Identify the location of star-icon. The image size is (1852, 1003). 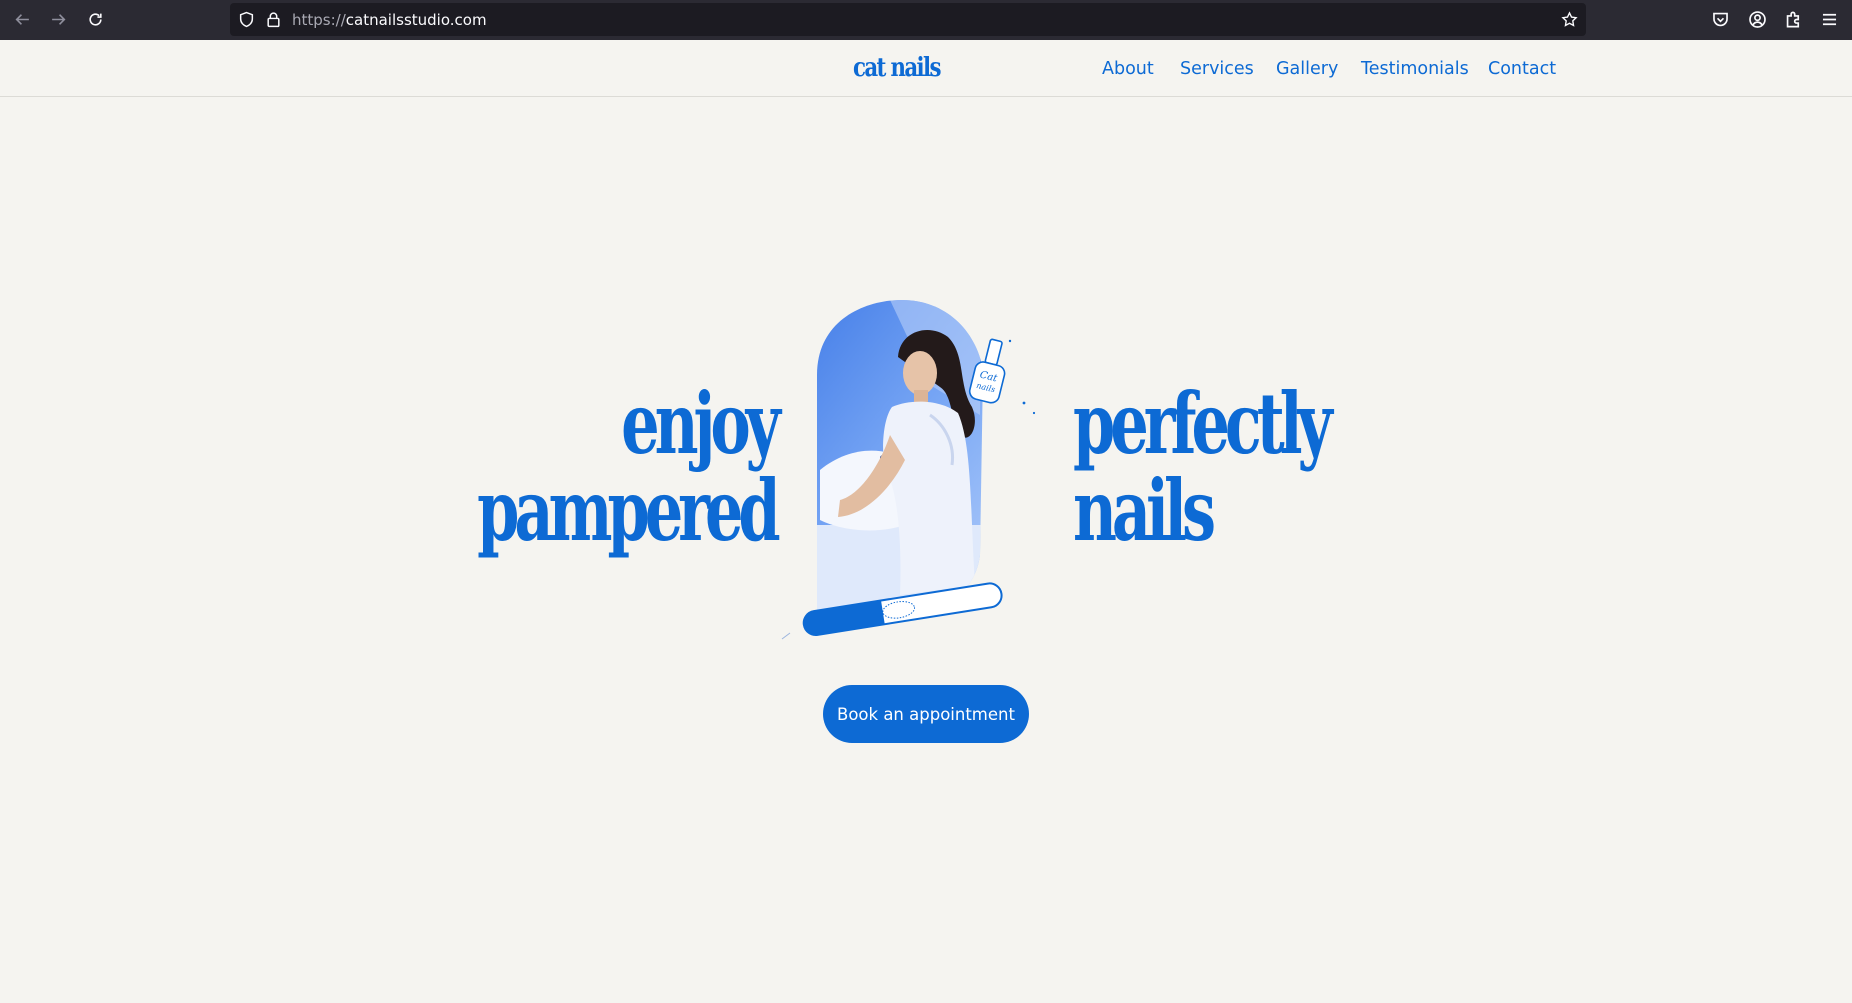
(1569, 19).